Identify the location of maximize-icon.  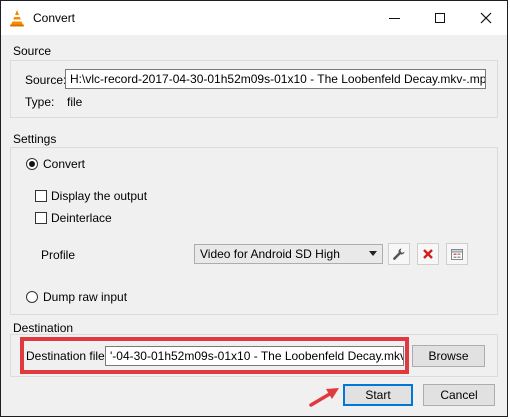
(440, 18).